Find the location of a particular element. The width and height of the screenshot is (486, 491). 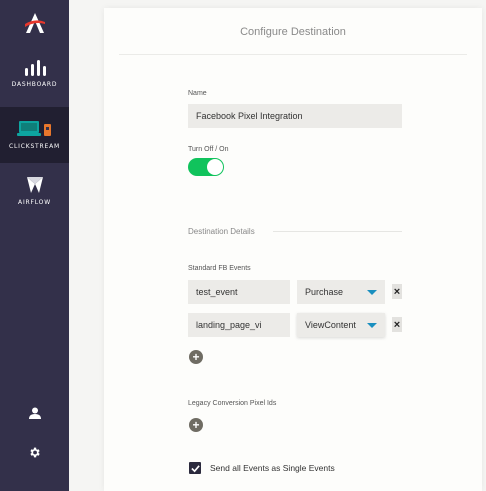

legacy-pixel-ids-label: Legacy Conversion Pixel Ids is located at coordinates (232, 403).